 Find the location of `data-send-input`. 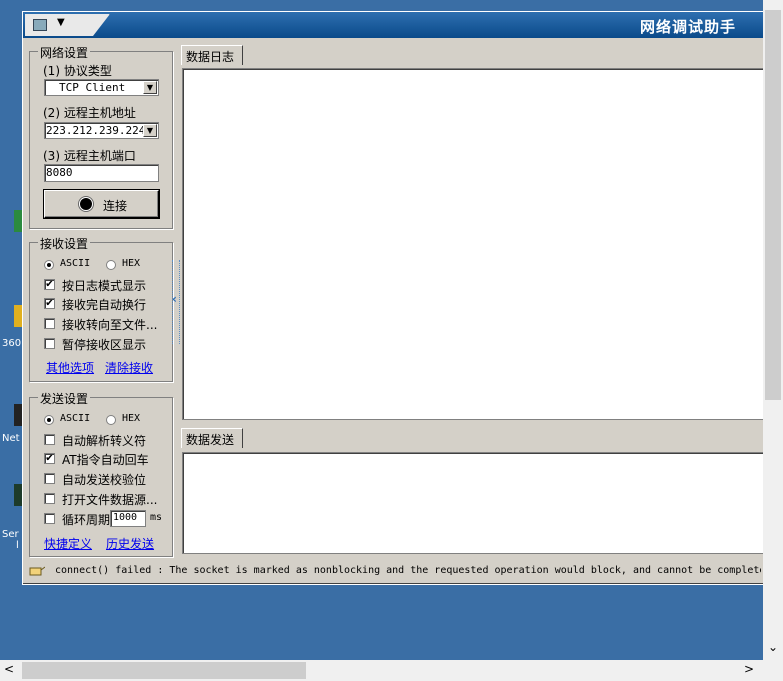

data-send-input is located at coordinates (475, 503).